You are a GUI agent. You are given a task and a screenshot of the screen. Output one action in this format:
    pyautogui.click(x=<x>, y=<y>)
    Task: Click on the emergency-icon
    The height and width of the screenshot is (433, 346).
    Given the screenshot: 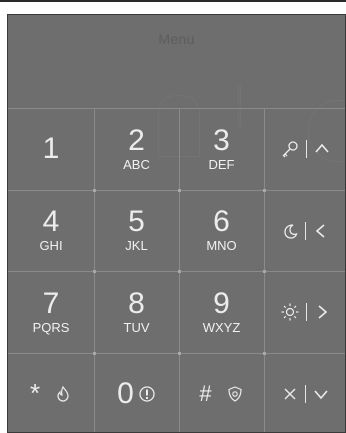 What is the action you would take?
    pyautogui.click(x=147, y=393)
    